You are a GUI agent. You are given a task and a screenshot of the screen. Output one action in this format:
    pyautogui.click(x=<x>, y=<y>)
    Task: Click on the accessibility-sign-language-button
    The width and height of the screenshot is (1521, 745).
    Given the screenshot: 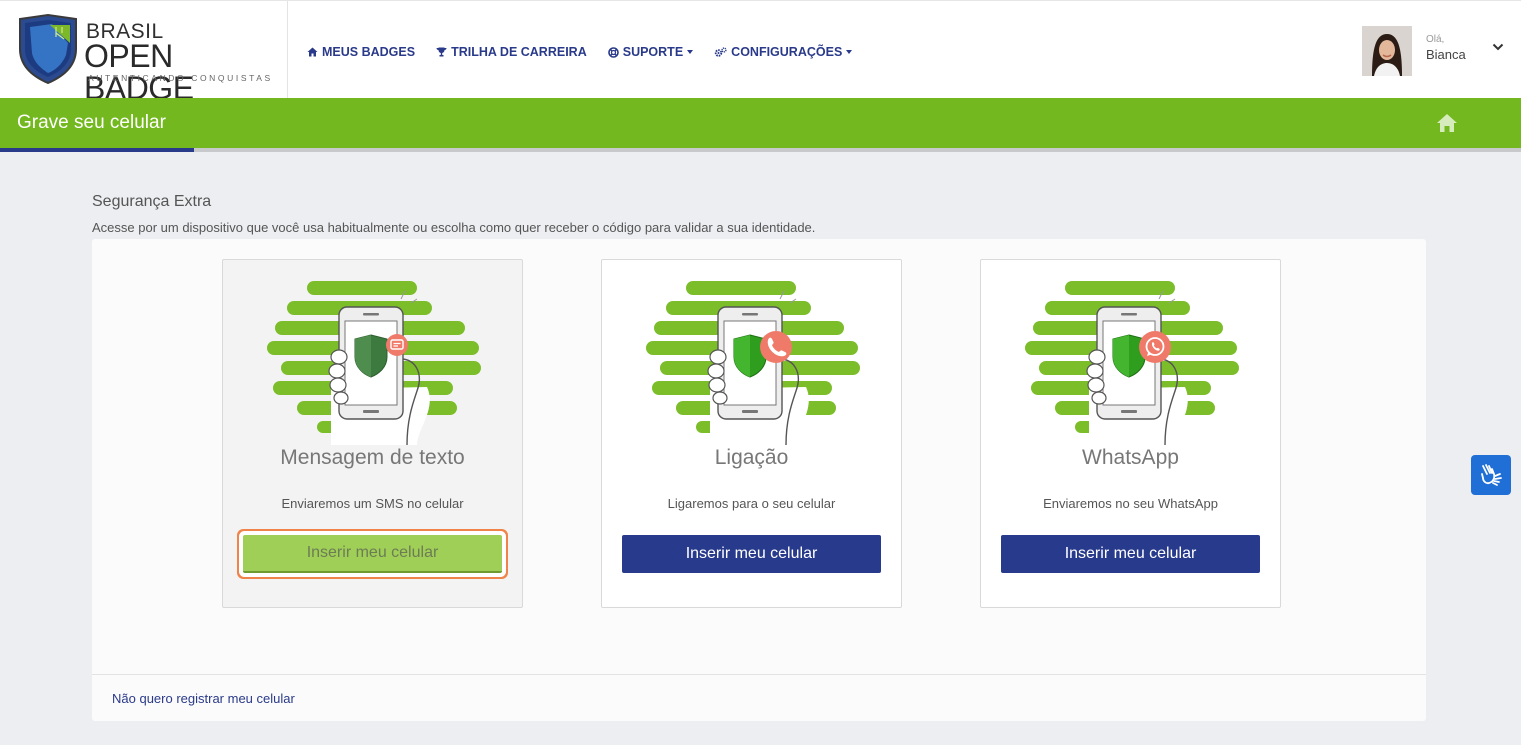 What is the action you would take?
    pyautogui.click(x=1491, y=475)
    